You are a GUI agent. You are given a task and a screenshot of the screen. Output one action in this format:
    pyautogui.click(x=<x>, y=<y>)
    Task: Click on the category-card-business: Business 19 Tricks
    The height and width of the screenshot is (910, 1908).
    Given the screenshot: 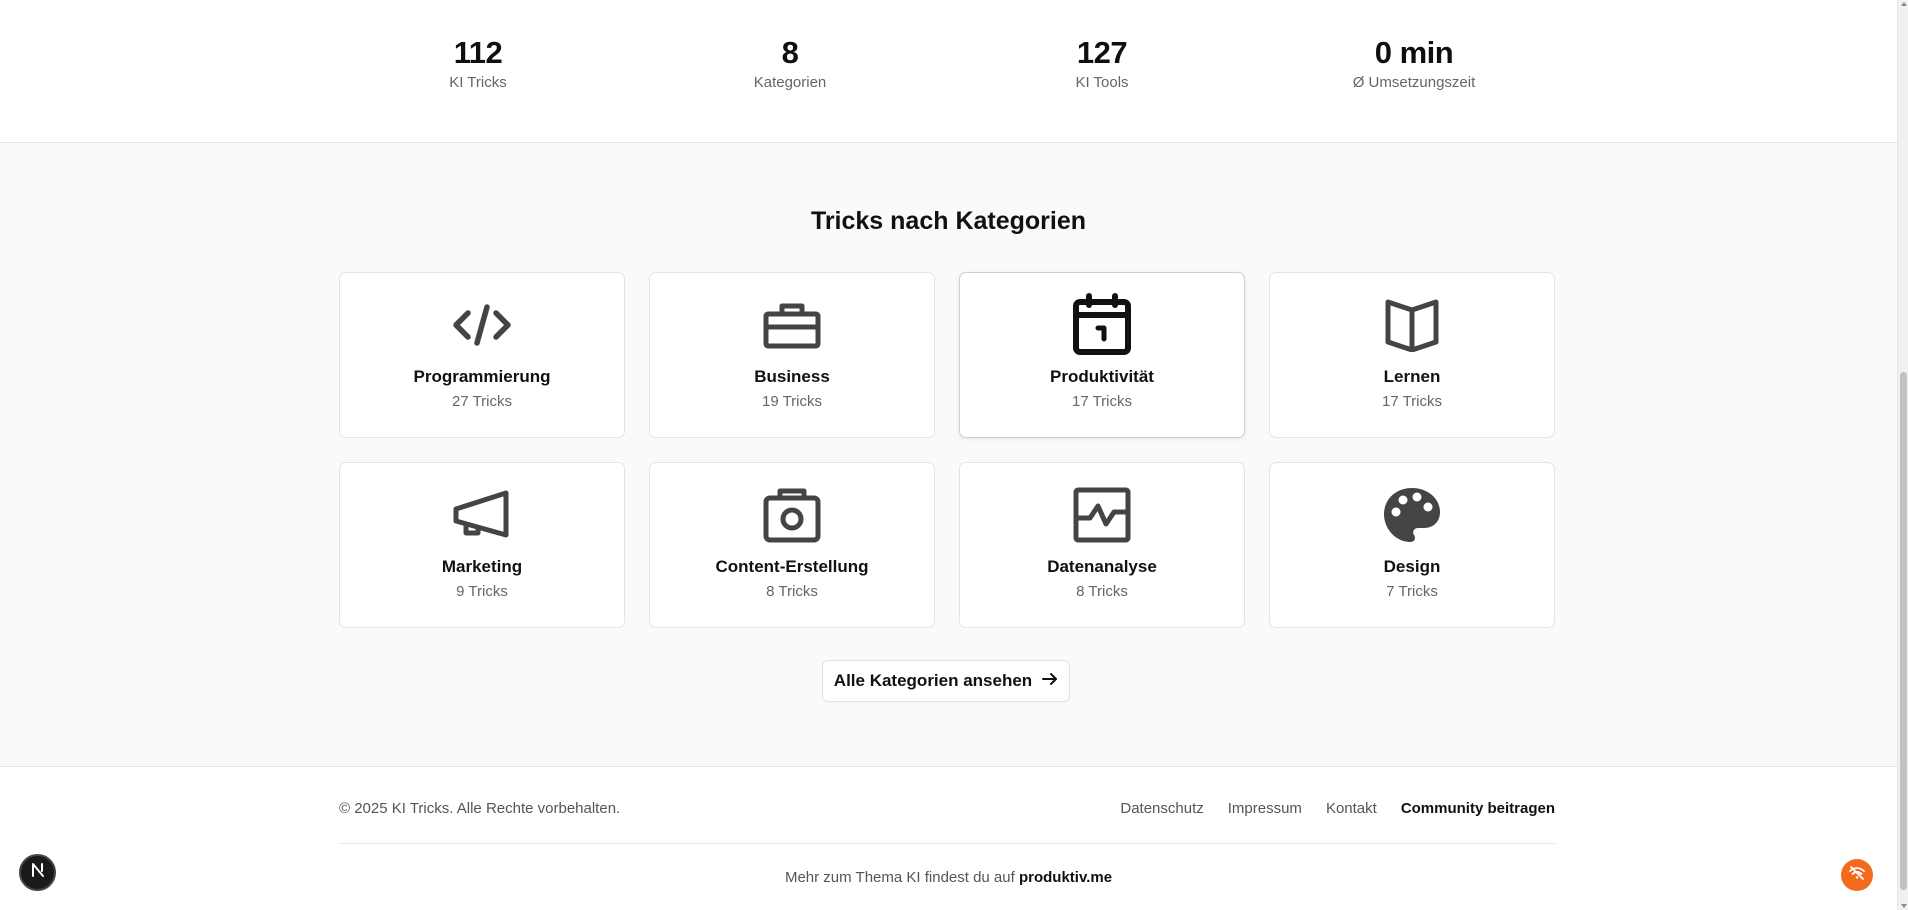 What is the action you would take?
    pyautogui.click(x=792, y=355)
    